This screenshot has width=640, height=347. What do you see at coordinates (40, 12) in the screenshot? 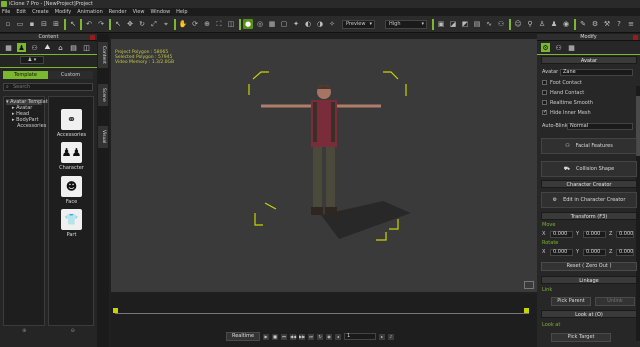
I see `menu-create: Create` at bounding box center [40, 12].